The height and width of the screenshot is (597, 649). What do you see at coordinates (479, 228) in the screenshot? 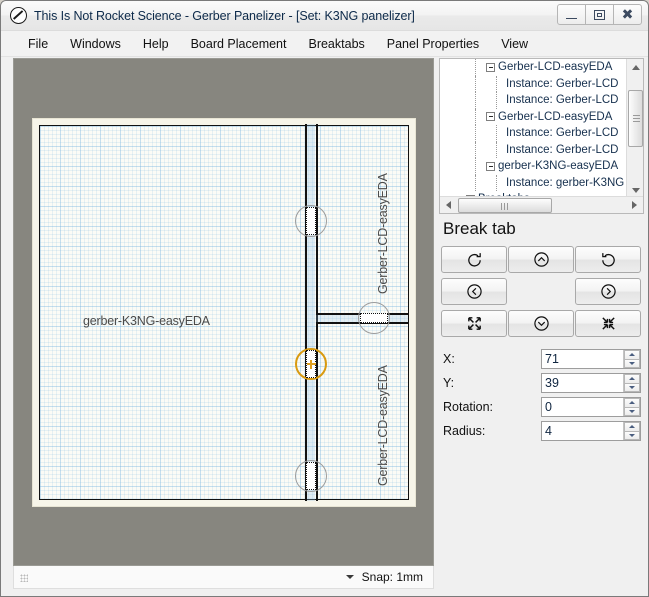
I see `break-tab-title: Break tab` at bounding box center [479, 228].